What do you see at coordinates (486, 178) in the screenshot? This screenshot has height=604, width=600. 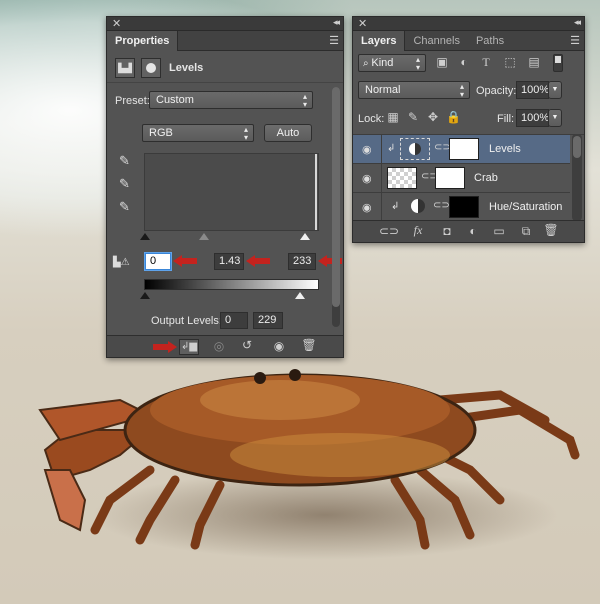 I see `layer-name: Crab` at bounding box center [486, 178].